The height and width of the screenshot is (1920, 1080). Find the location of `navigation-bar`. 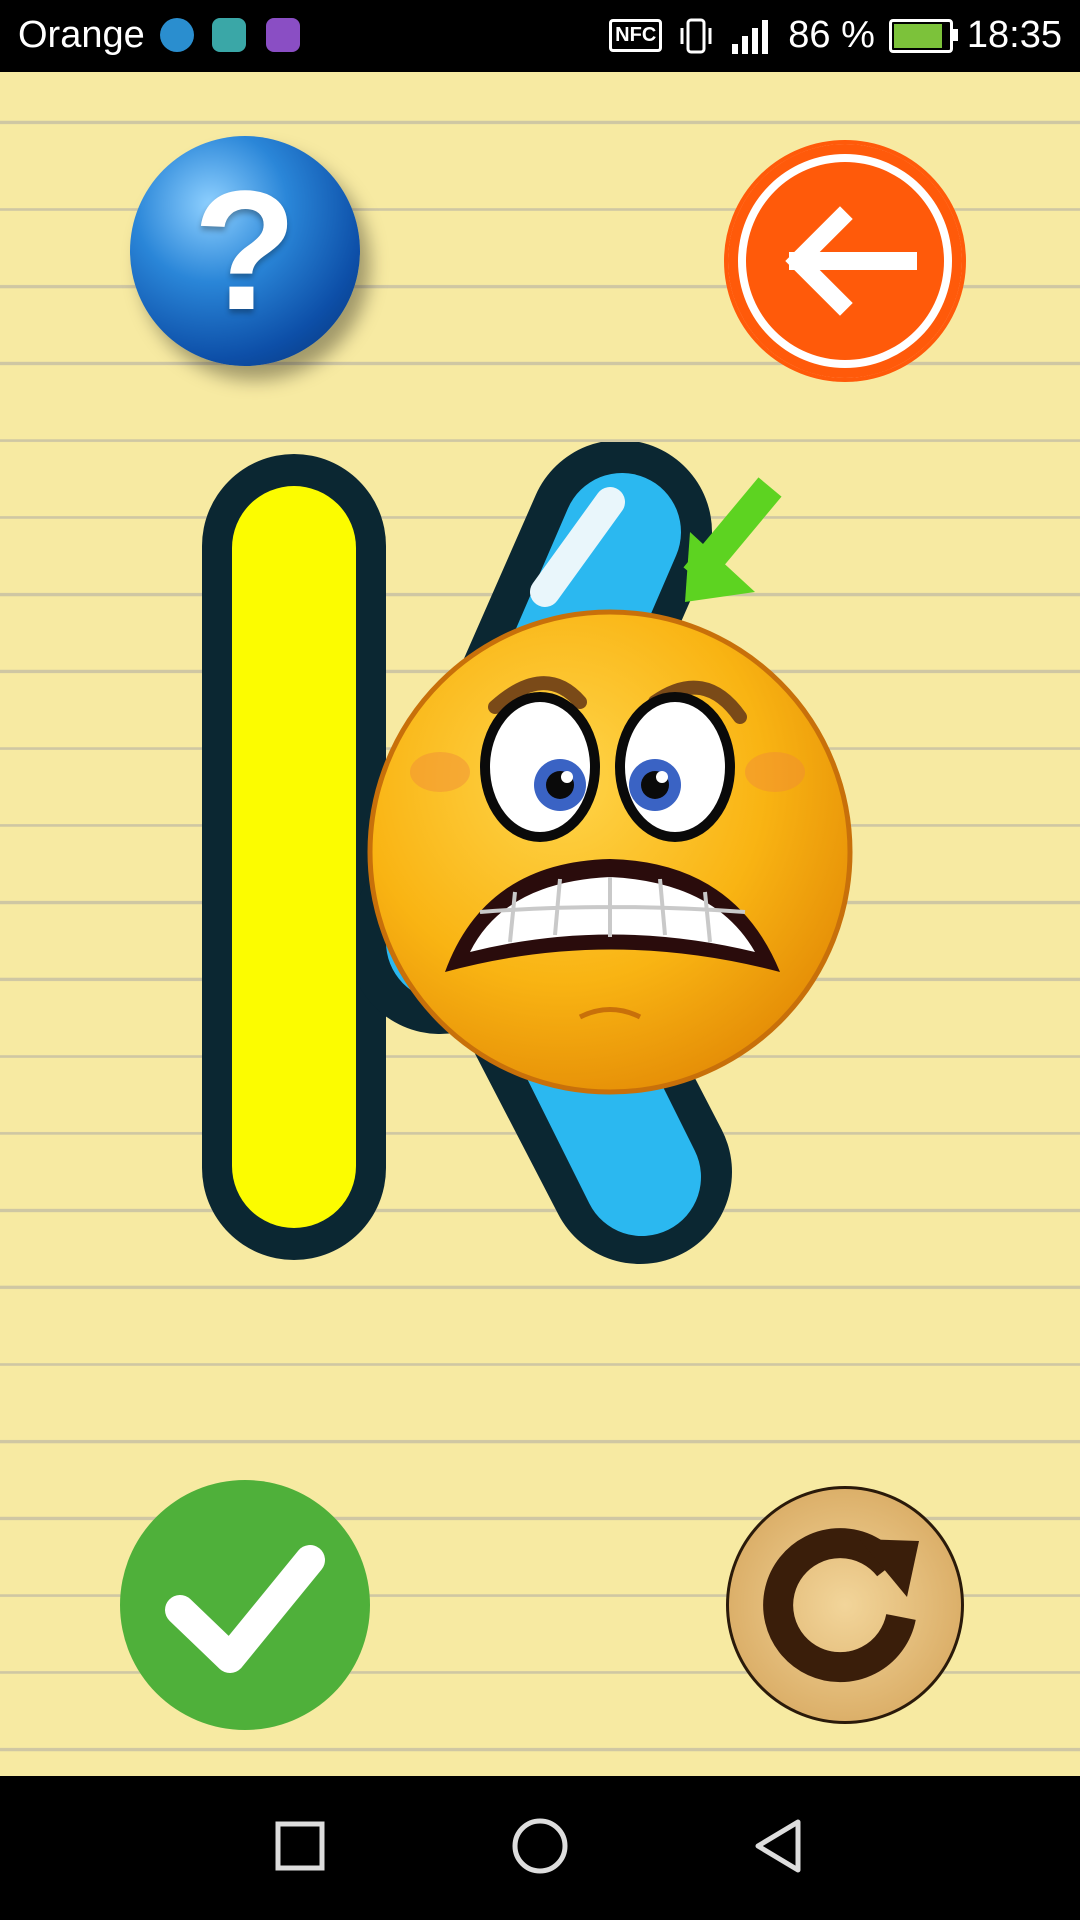

navigation-bar is located at coordinates (540, 1848).